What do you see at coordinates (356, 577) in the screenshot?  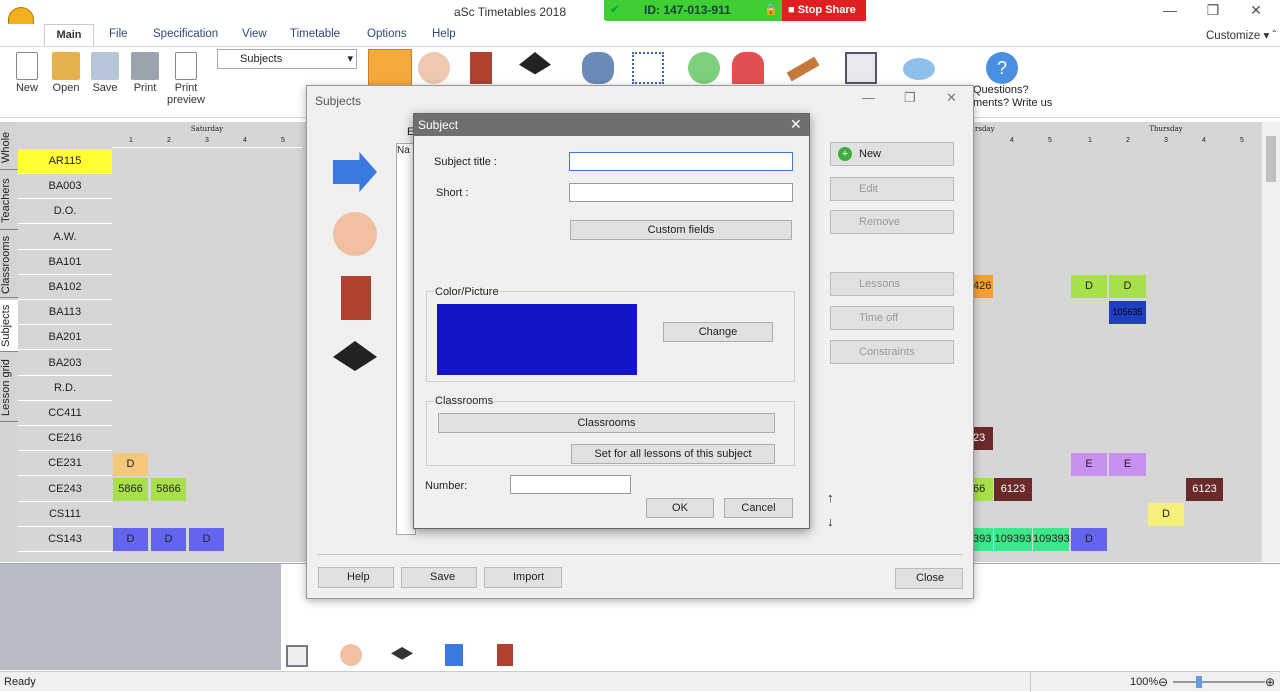 I see `help-button: Help` at bounding box center [356, 577].